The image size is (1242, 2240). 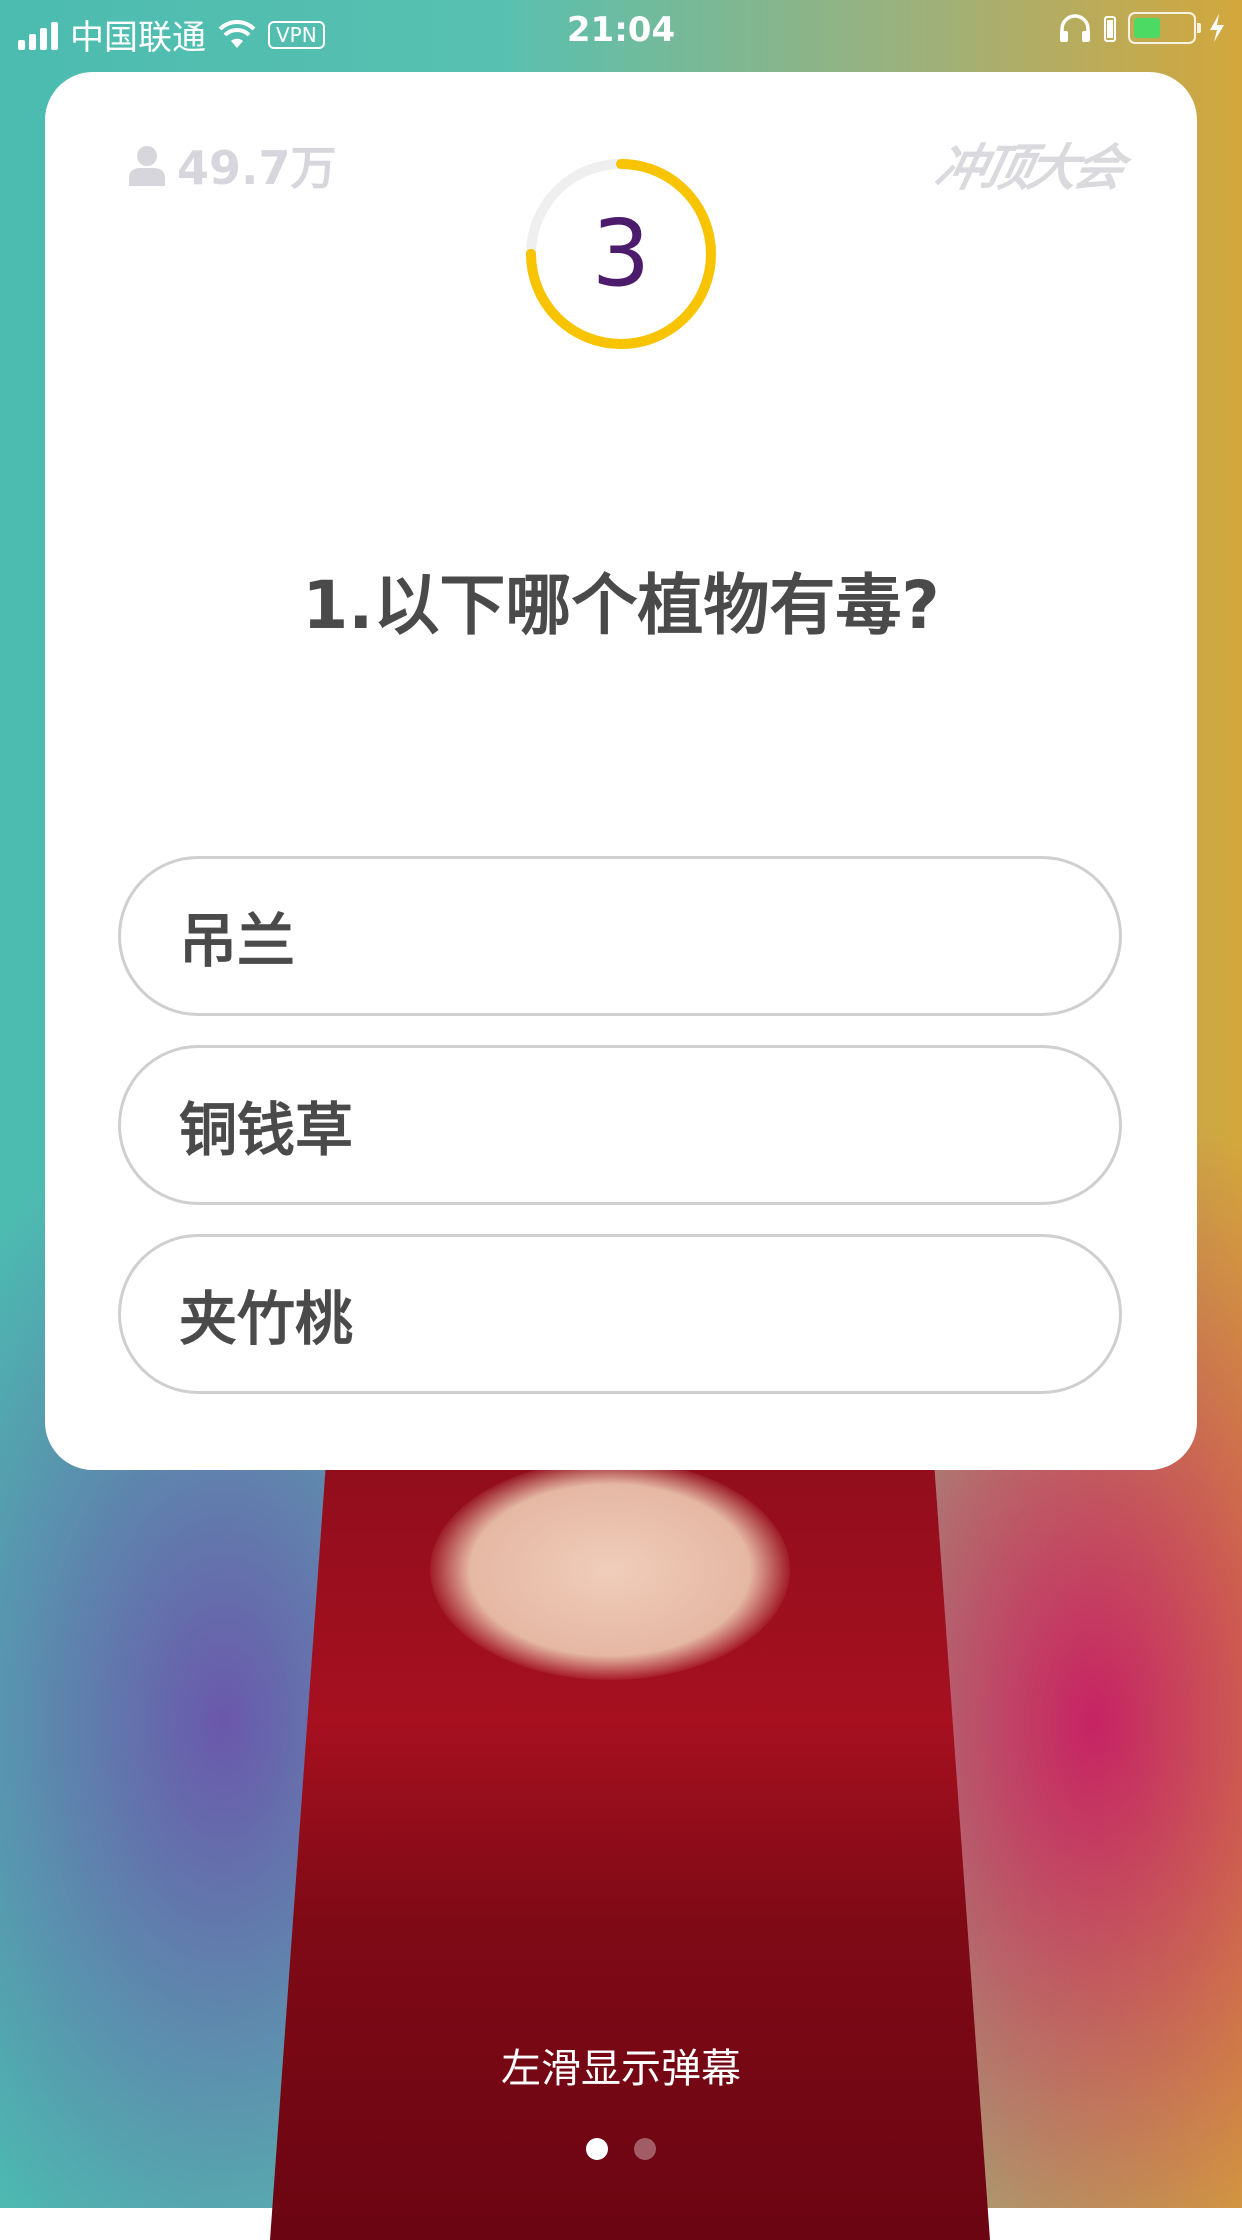 What do you see at coordinates (620, 1314) in the screenshot?
I see `answer-option-3: 夹竹桃` at bounding box center [620, 1314].